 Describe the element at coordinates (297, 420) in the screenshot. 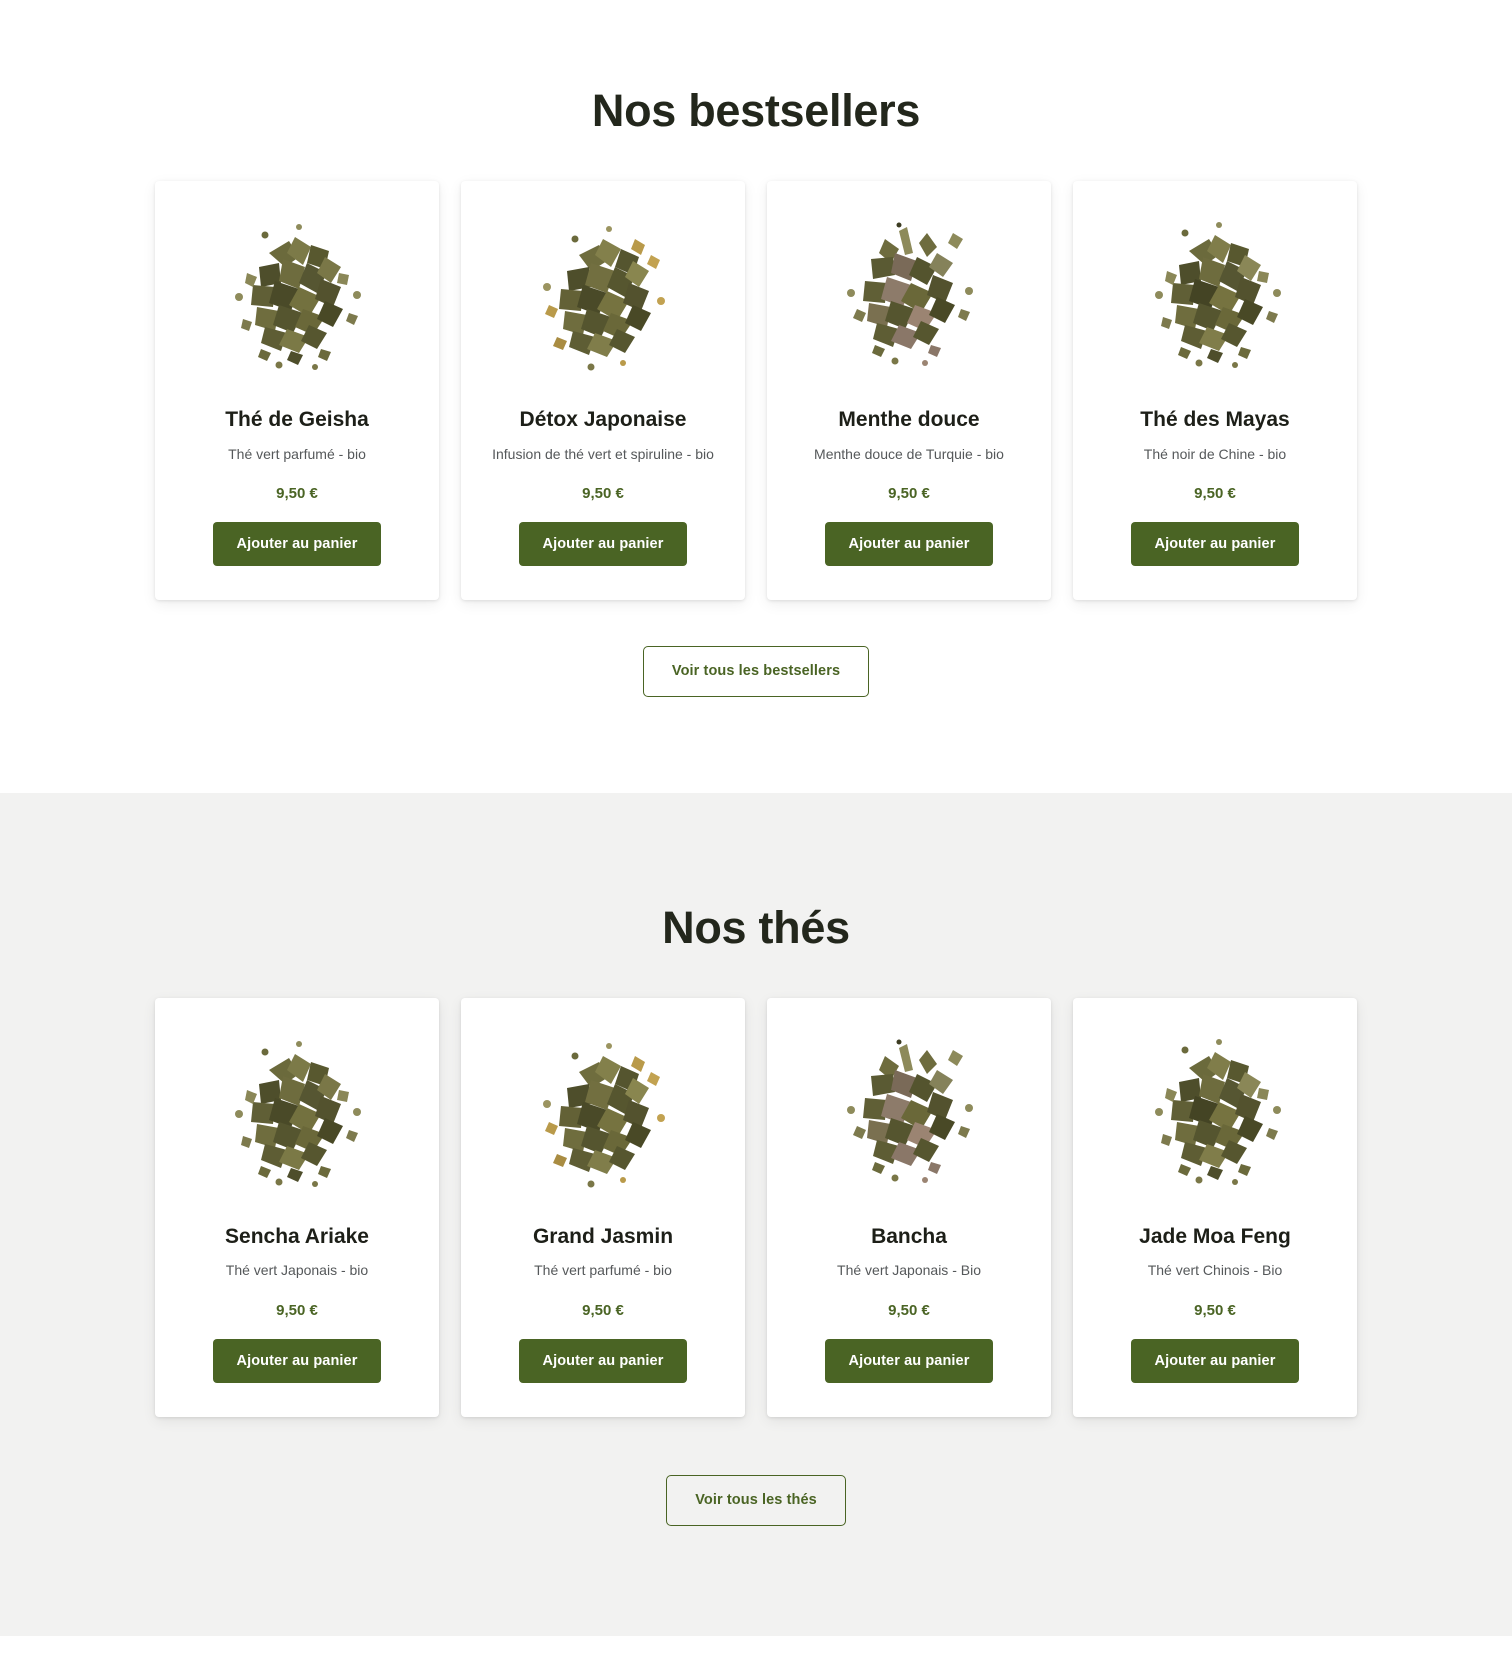

I see `product-title: Thé de Geisha` at that location.